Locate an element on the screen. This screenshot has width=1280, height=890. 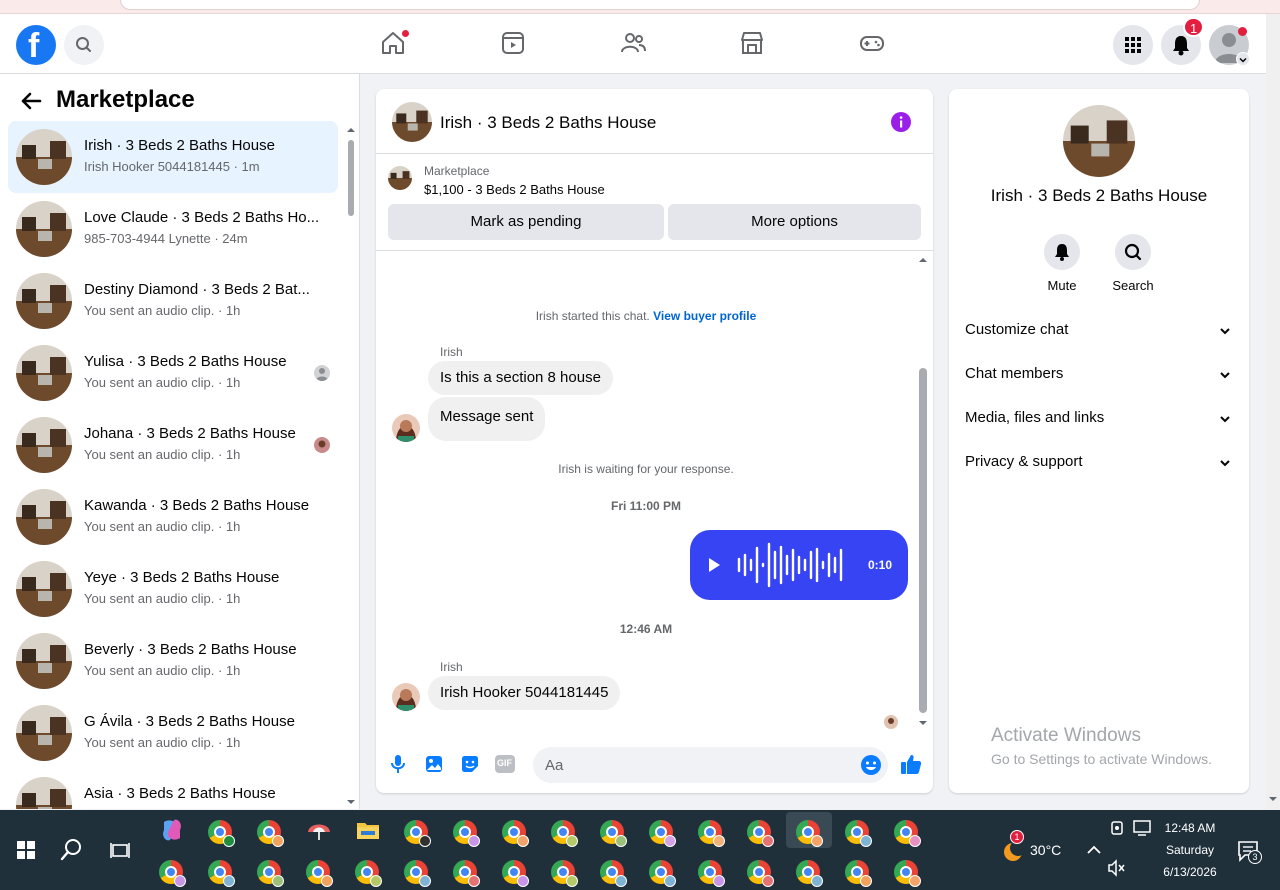
back-button is located at coordinates (31, 101).